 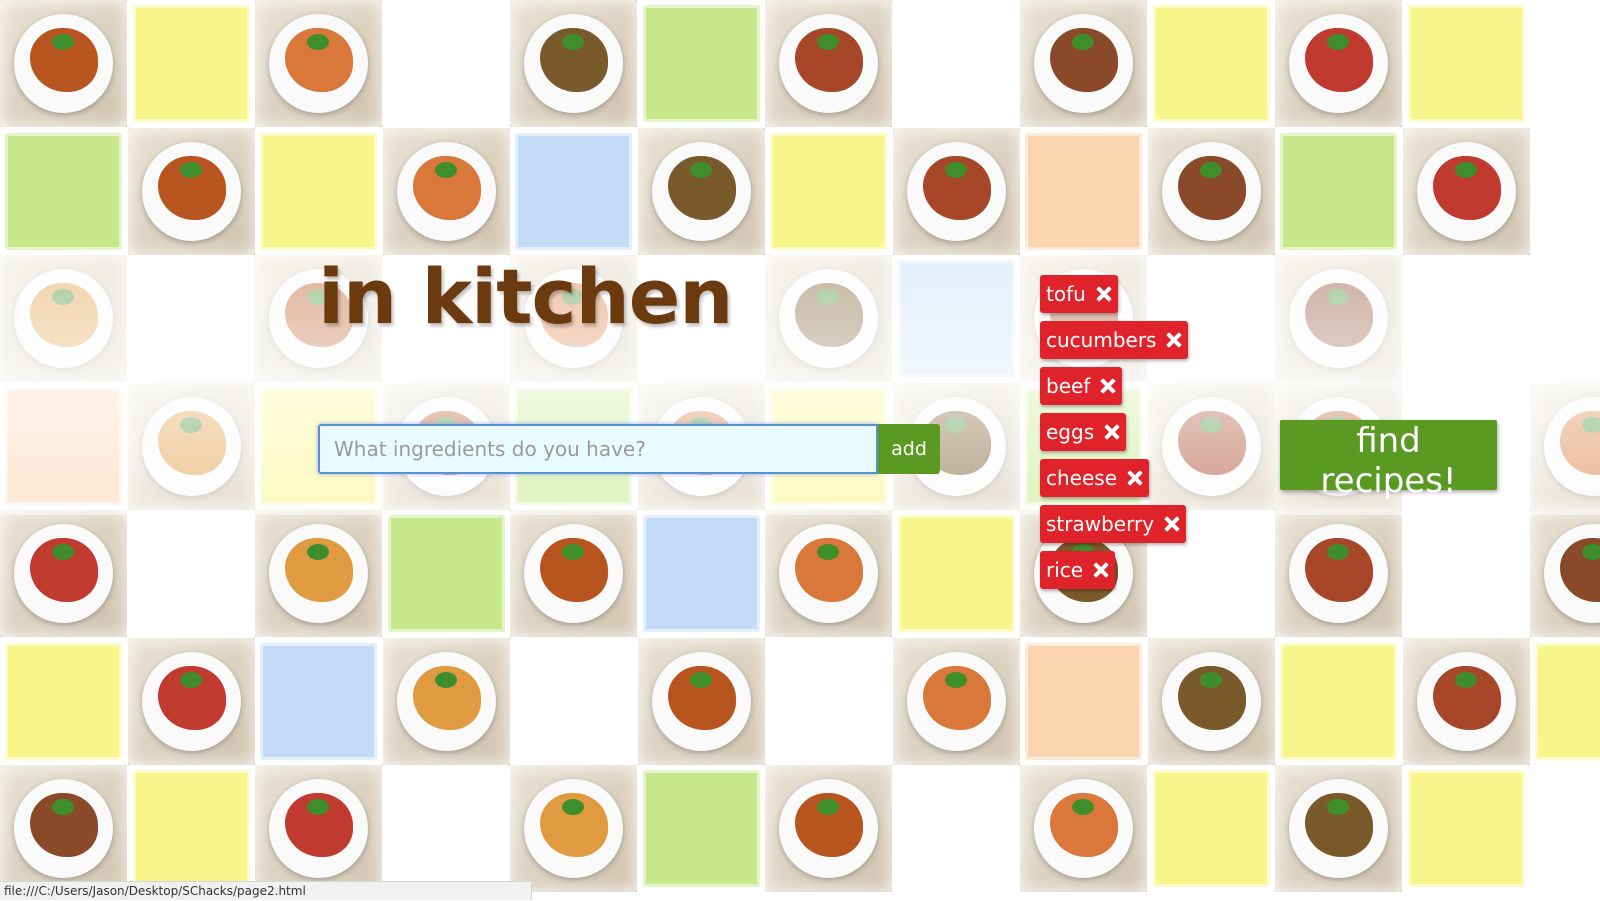 What do you see at coordinates (909, 449) in the screenshot?
I see `add-button: add` at bounding box center [909, 449].